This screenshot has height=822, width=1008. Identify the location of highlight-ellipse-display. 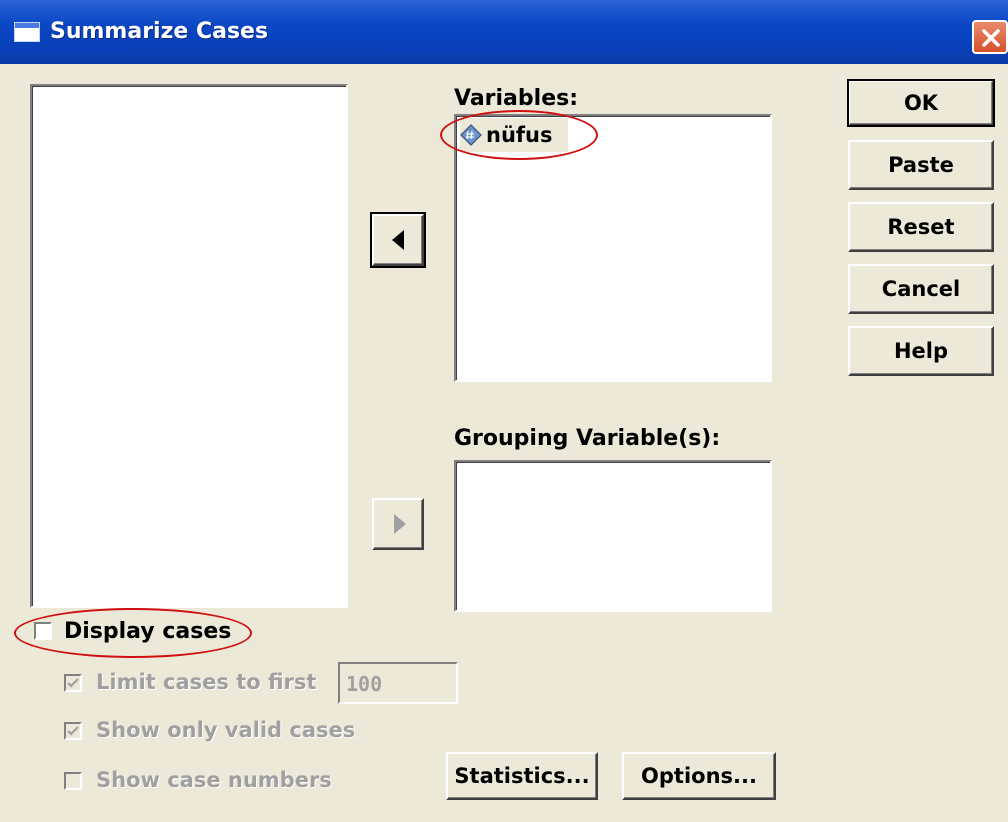
(133, 633).